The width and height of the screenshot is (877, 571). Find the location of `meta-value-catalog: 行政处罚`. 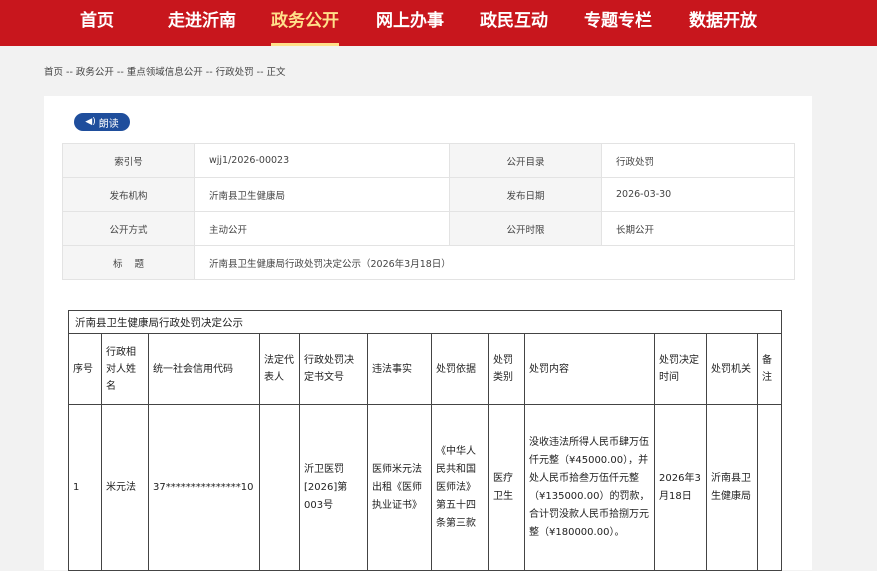

meta-value-catalog: 行政处罚 is located at coordinates (698, 160).